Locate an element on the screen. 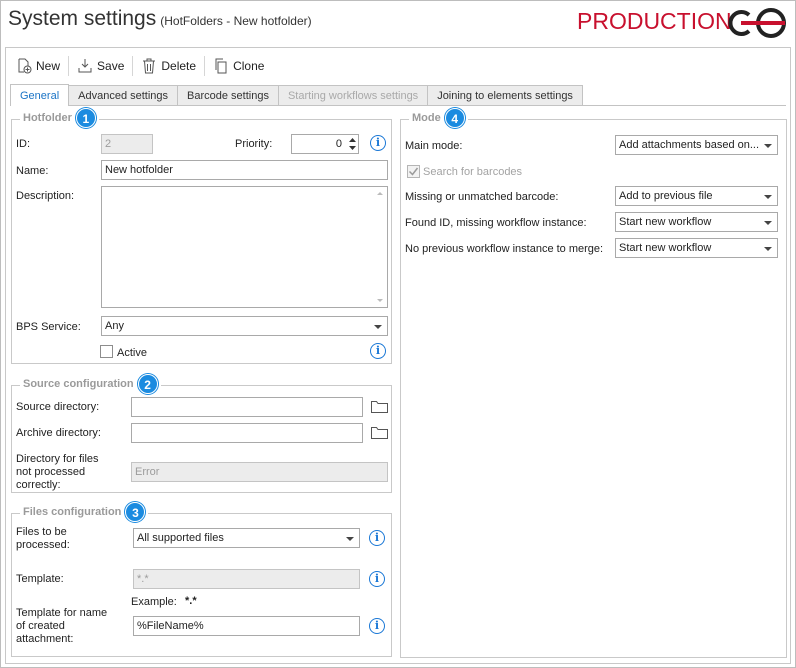 The height and width of the screenshot is (668, 796). tab-general: General is located at coordinates (40, 95).